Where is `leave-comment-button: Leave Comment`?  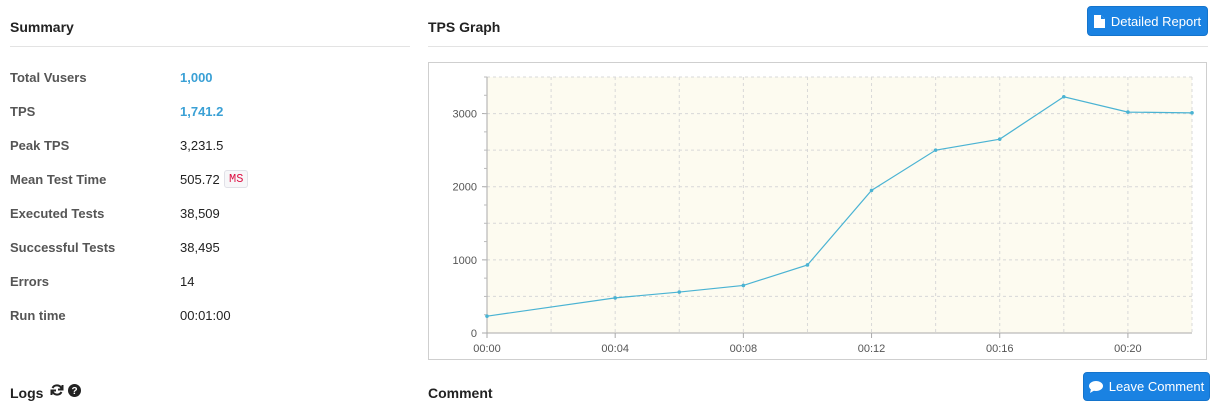
leave-comment-button: Leave Comment is located at coordinates (1146, 386).